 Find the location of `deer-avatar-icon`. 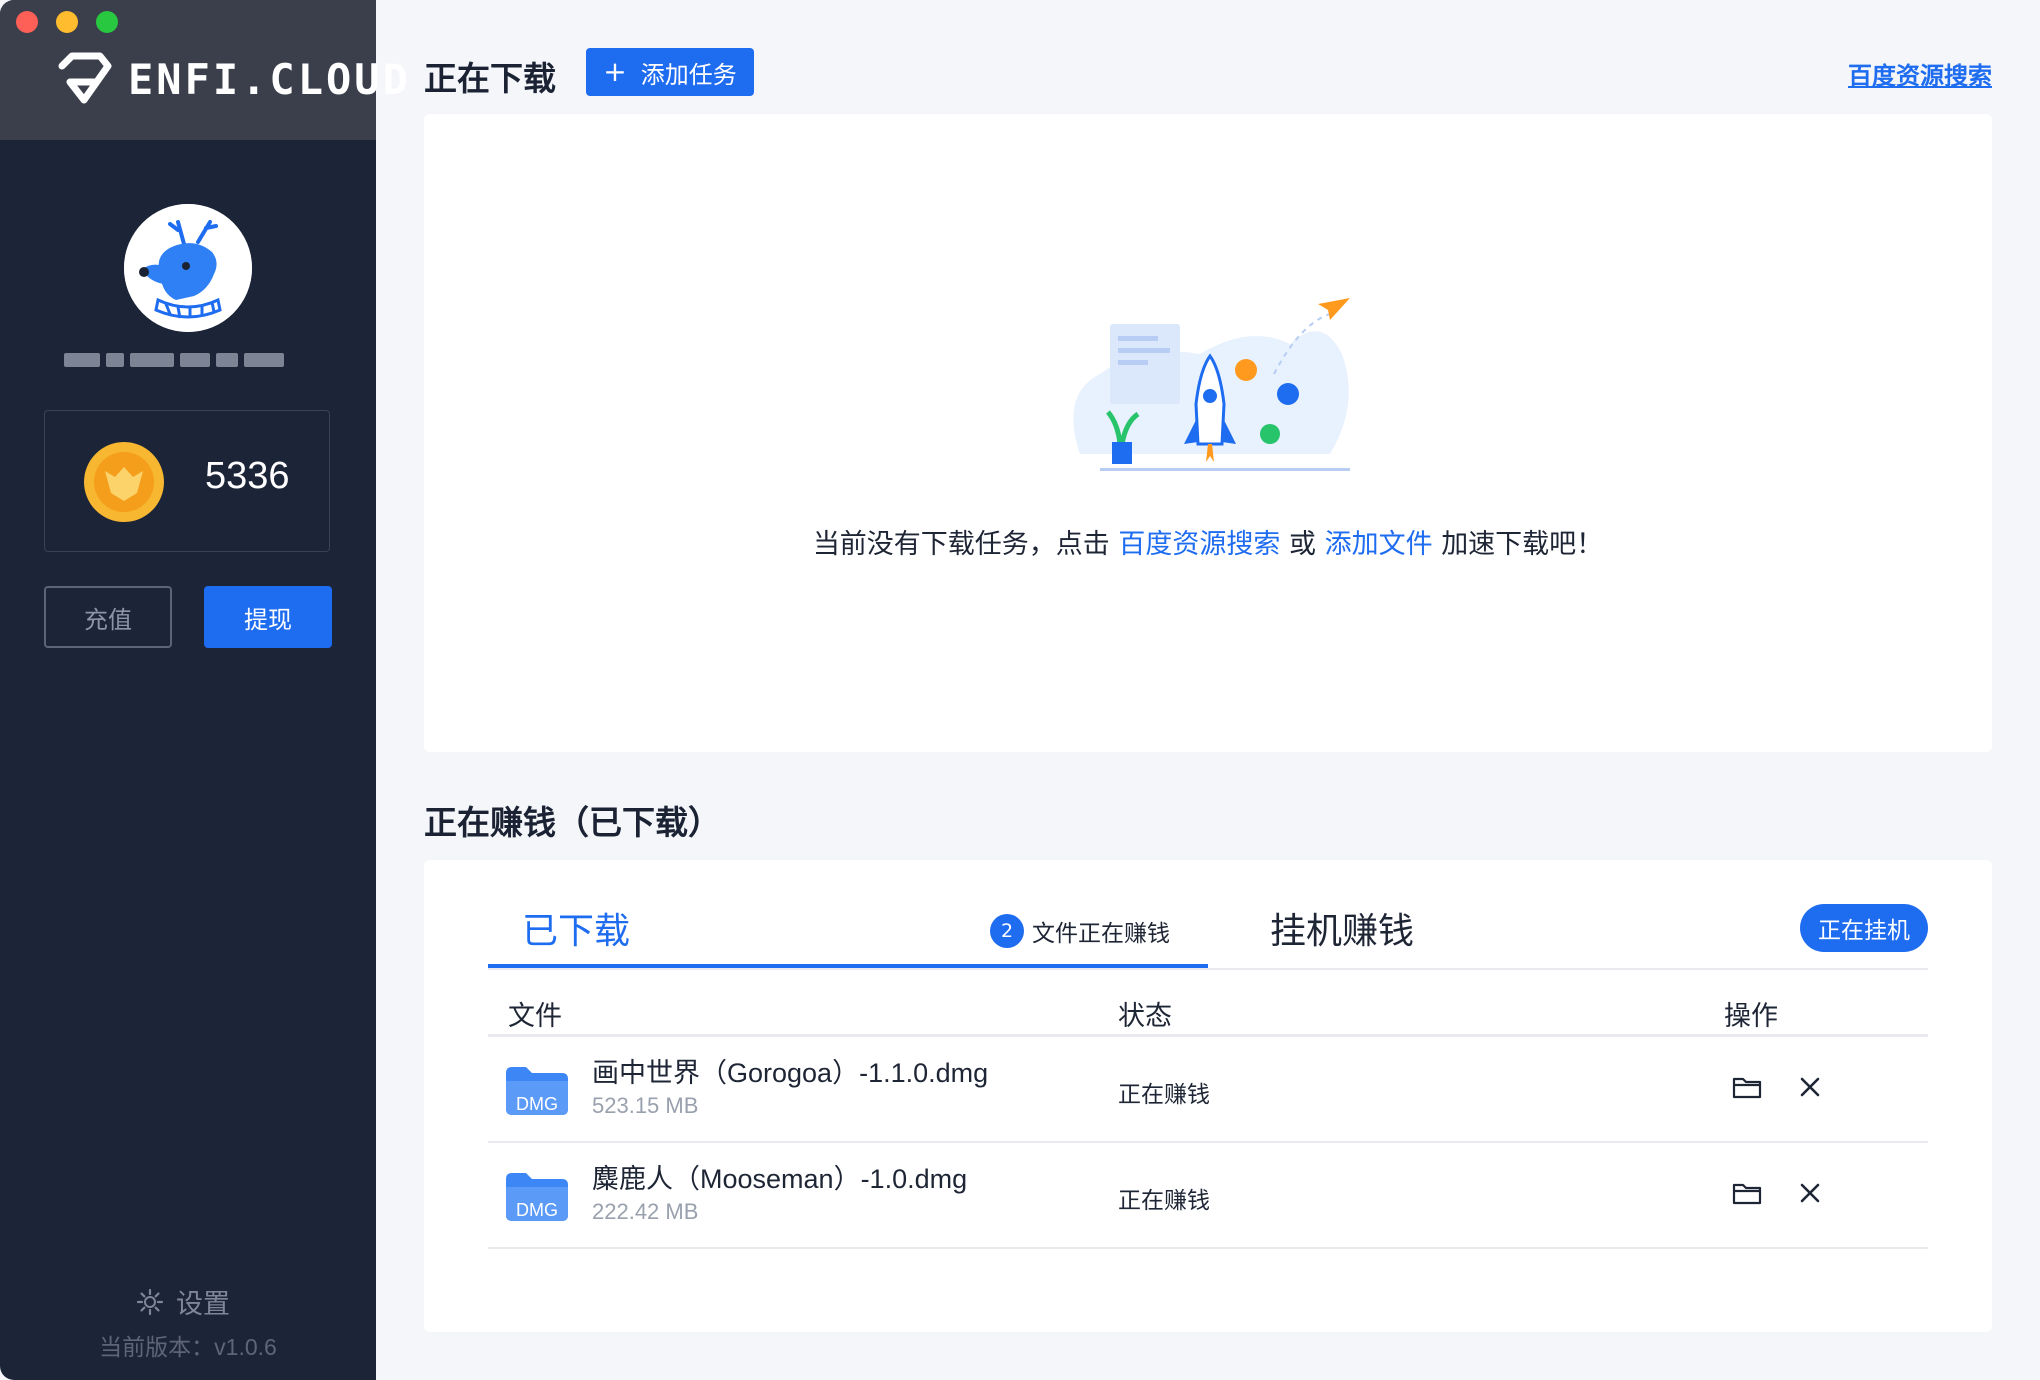

deer-avatar-icon is located at coordinates (188, 268).